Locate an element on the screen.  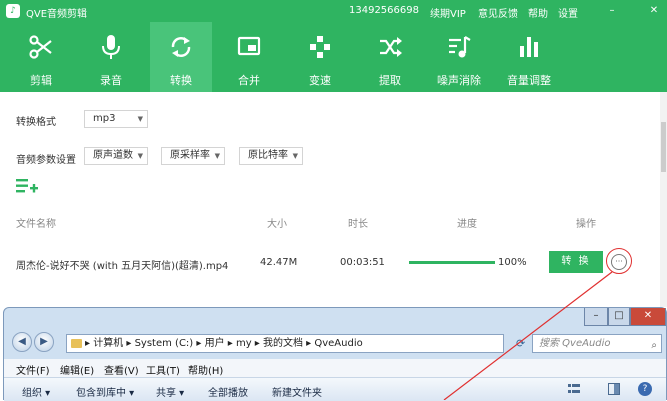
search-input: 搜索 QveAudio ⌕ is located at coordinates (597, 343).